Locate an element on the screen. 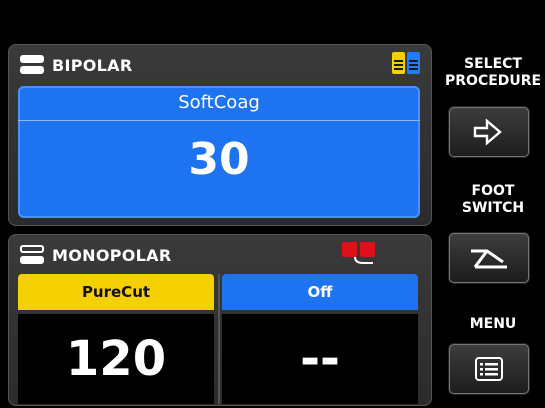 Image resolution: width=545 pixels, height=408 pixels. monopolar-cut-box: PureCut 120 is located at coordinates (116, 339).